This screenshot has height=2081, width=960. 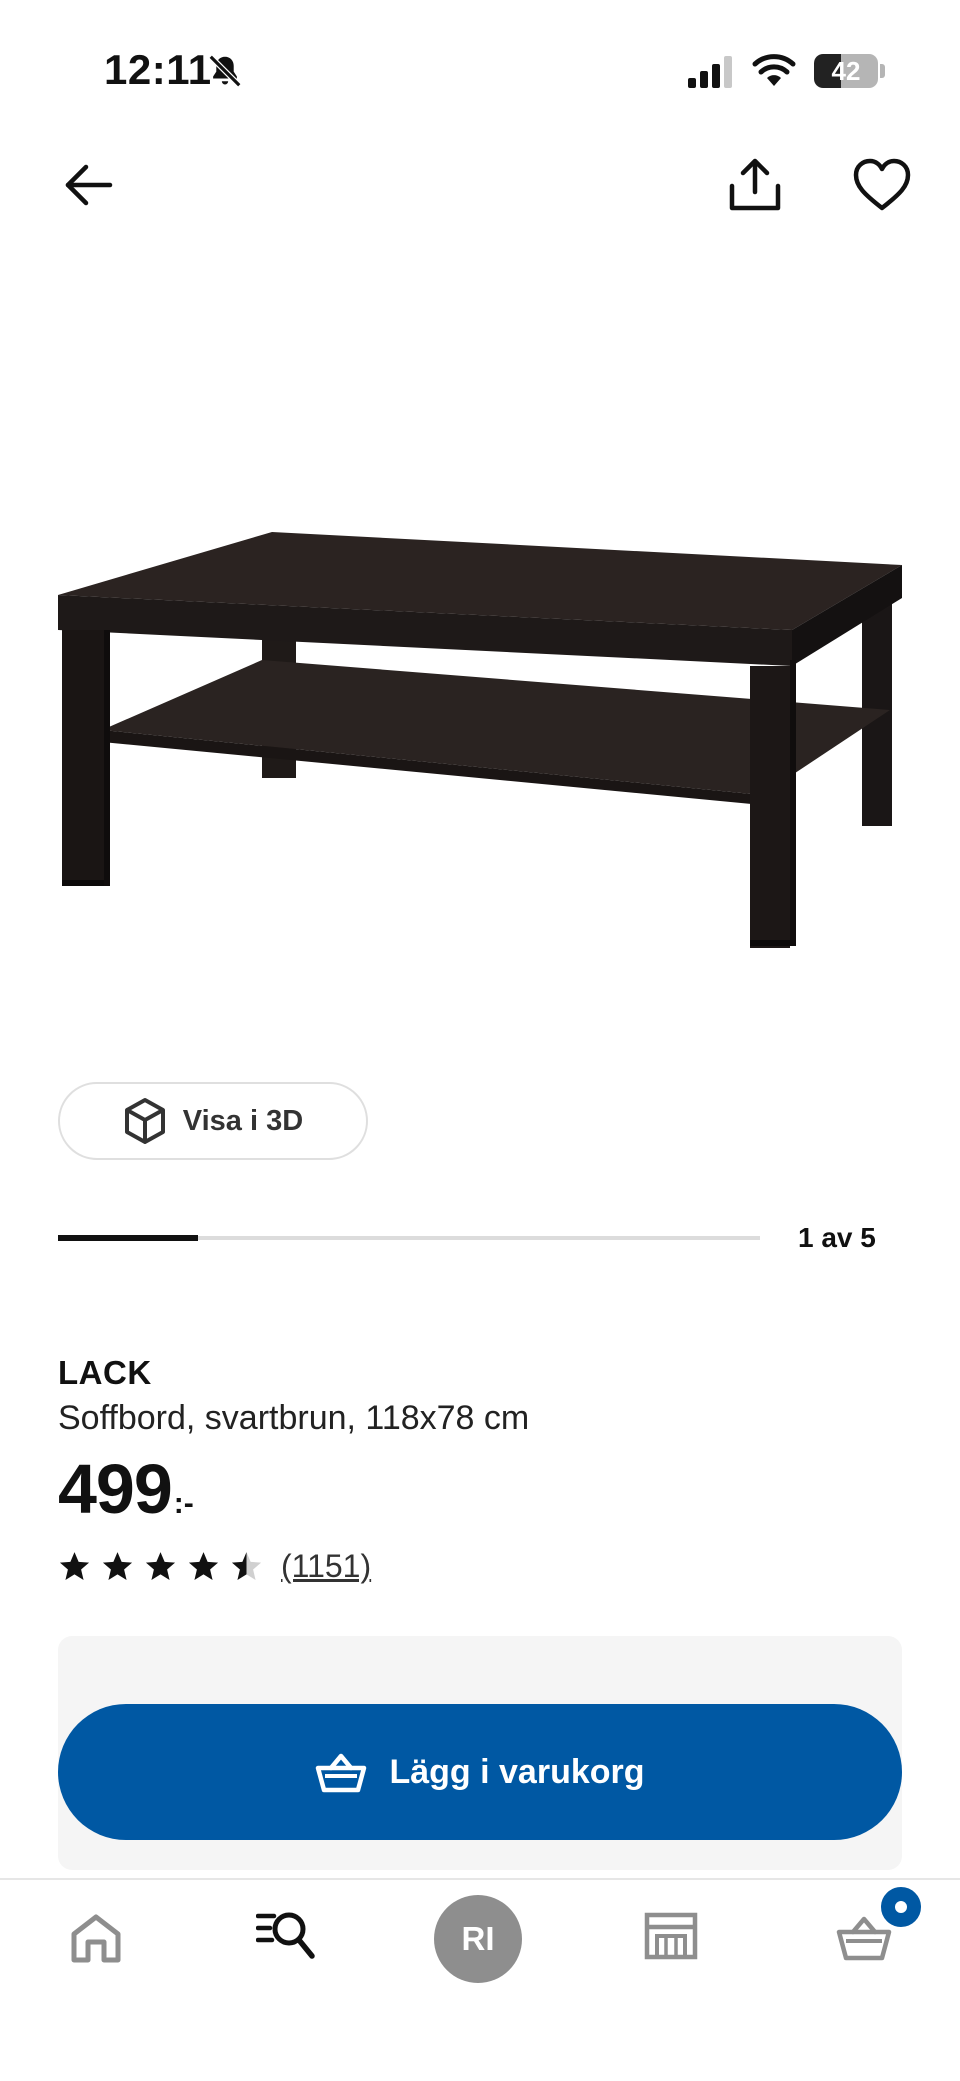 I want to click on battery-icon: 42, so click(x=846, y=71).